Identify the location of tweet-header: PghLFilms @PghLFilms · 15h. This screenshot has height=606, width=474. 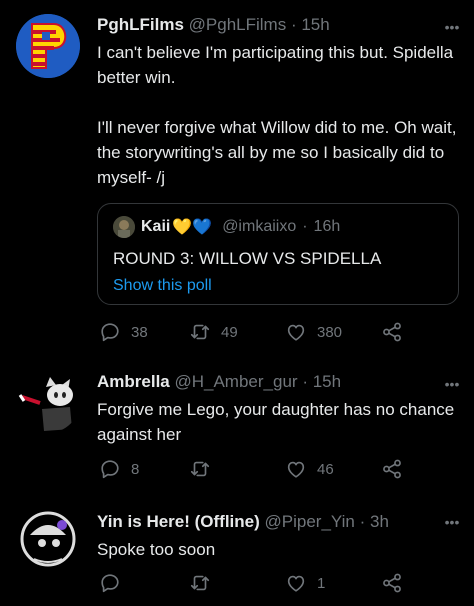
(278, 25).